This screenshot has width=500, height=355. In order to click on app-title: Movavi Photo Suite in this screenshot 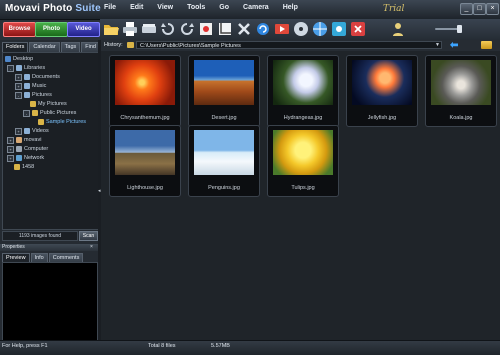, I will do `click(53, 8)`.